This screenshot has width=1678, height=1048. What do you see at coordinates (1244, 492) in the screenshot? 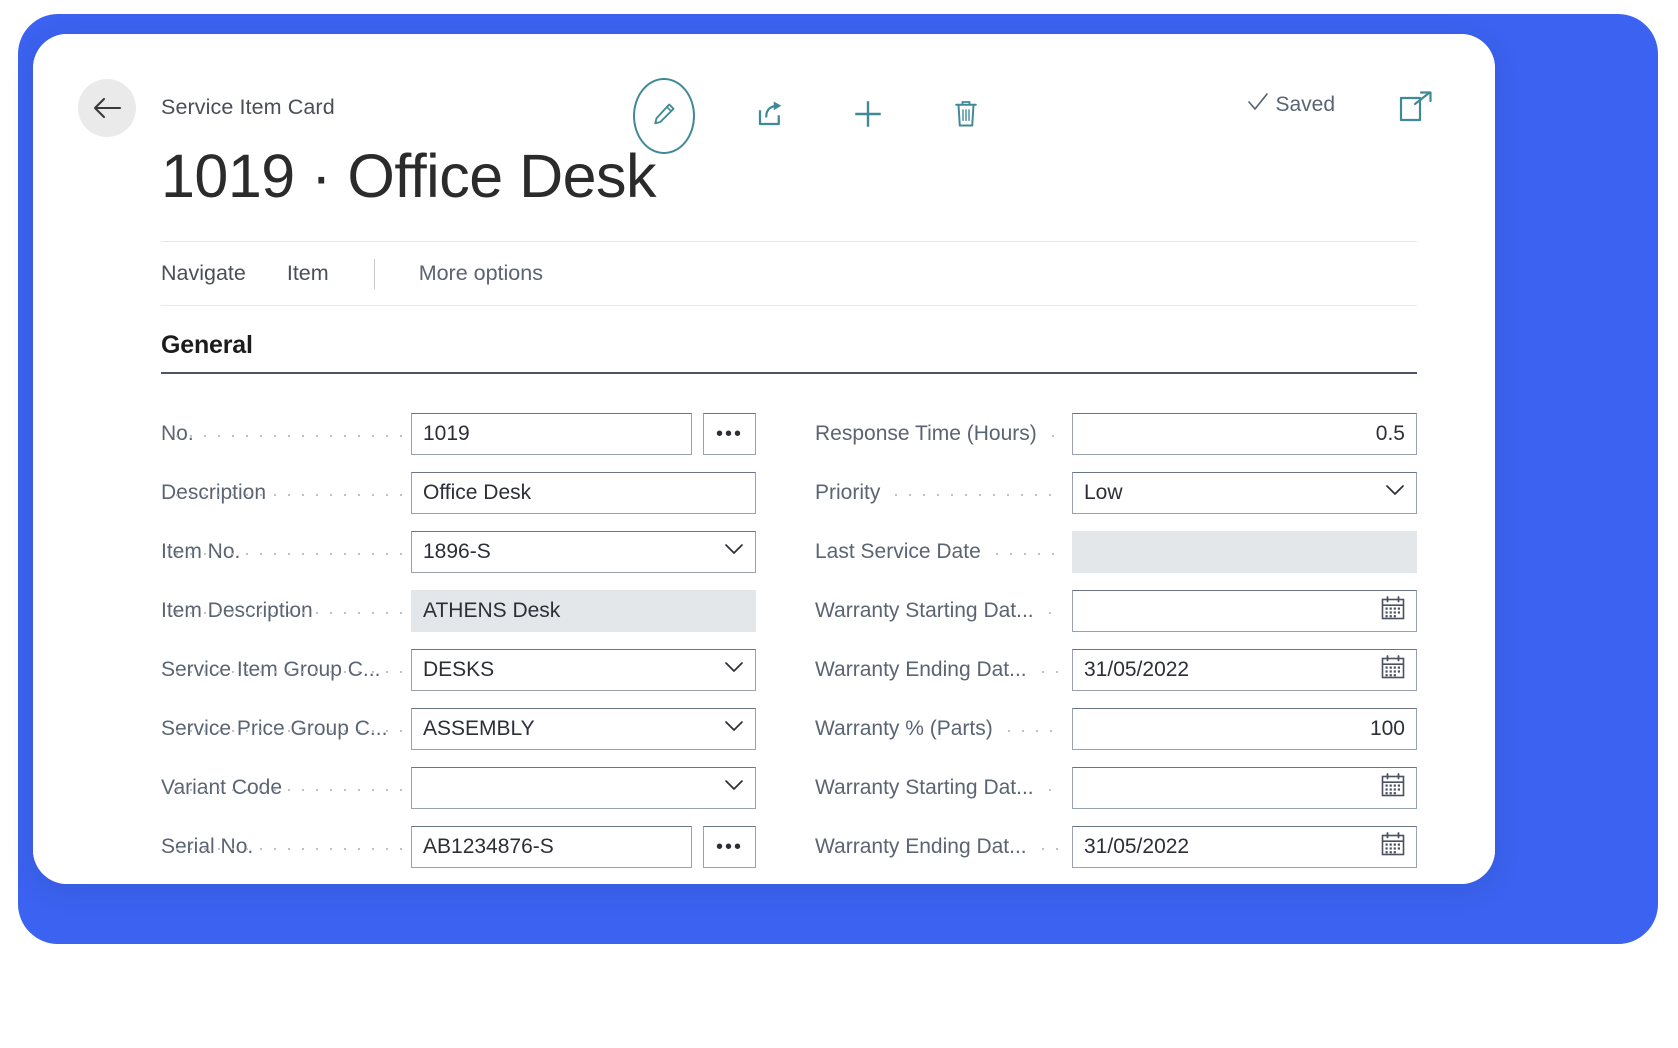
I see `field-input-priority-1: Low` at bounding box center [1244, 492].